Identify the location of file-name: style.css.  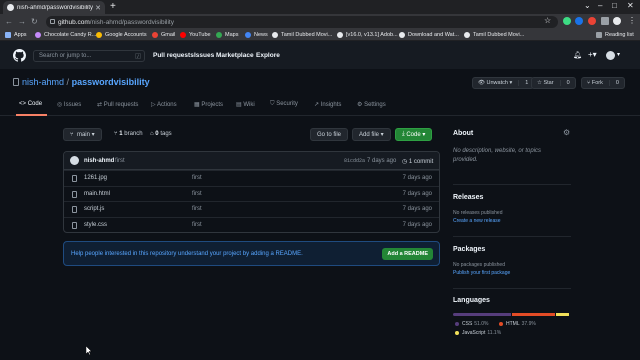
(95, 225).